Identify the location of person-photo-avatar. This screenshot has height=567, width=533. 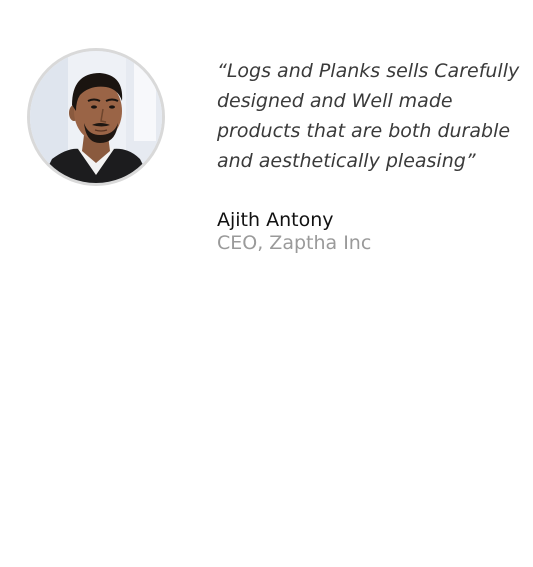
(96, 117).